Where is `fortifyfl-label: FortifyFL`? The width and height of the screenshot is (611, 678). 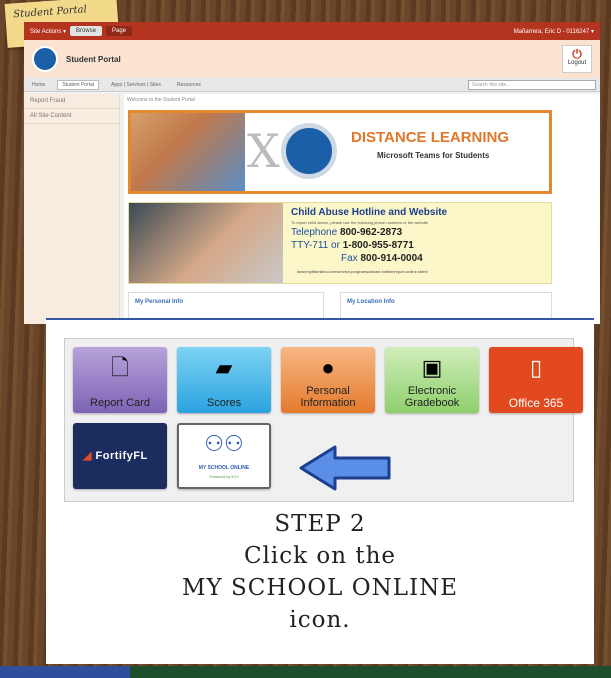 fortifyfl-label: FortifyFL is located at coordinates (121, 456).